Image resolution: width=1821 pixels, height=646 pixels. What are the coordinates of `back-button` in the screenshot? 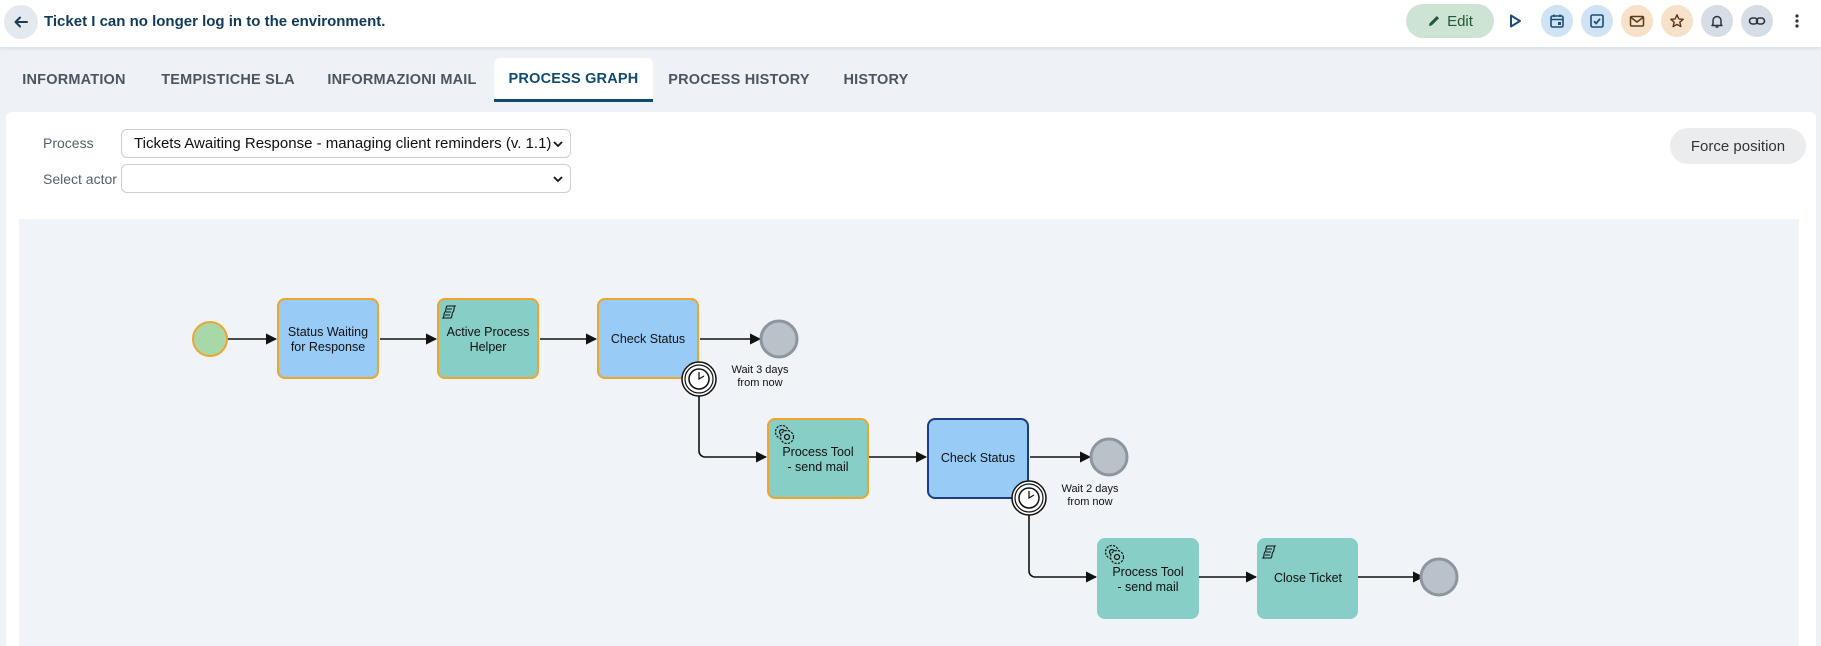 It's located at (21, 22).